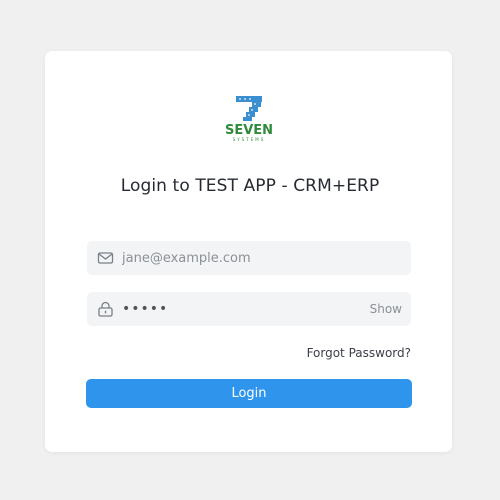 The width and height of the screenshot is (500, 500). I want to click on password-field: Show, so click(249, 309).